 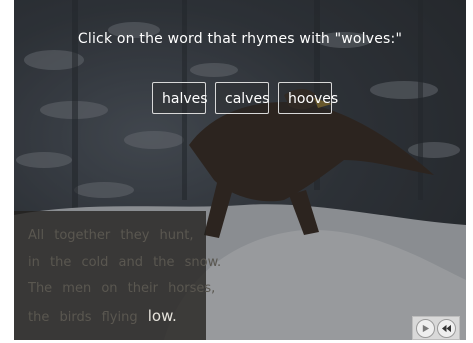 What do you see at coordinates (180, 98) in the screenshot?
I see `choice-button-halves: halves` at bounding box center [180, 98].